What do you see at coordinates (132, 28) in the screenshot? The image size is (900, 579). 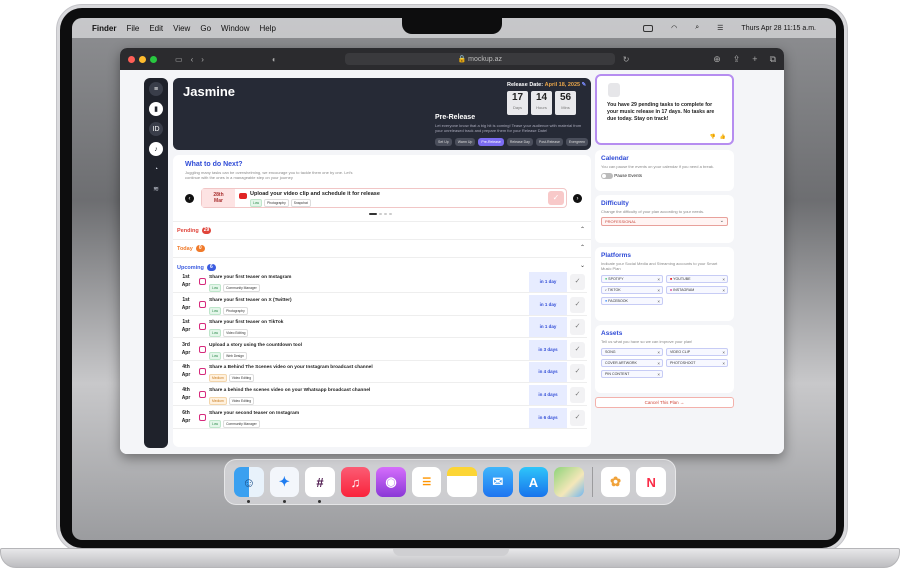 I see `menu-file: File` at bounding box center [132, 28].